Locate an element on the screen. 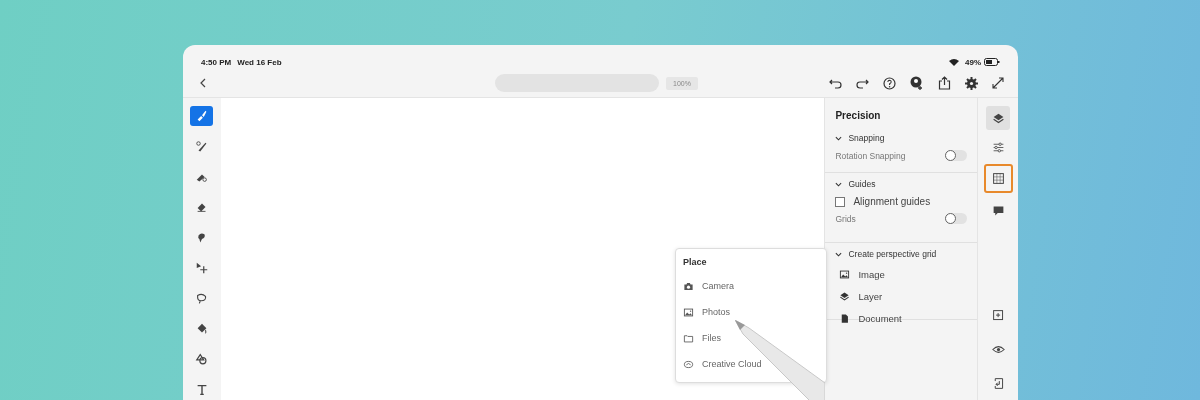 The width and height of the screenshot is (1200, 400). status-date: Wed 16 Feb is located at coordinates (259, 62).